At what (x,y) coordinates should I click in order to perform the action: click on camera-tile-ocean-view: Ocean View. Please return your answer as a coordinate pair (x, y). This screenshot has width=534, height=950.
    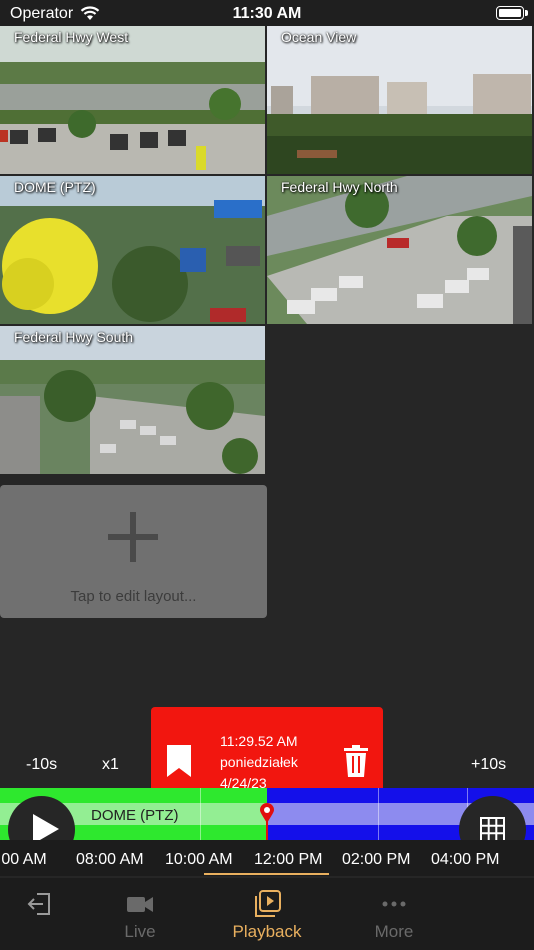
    Looking at the image, I should click on (399, 100).